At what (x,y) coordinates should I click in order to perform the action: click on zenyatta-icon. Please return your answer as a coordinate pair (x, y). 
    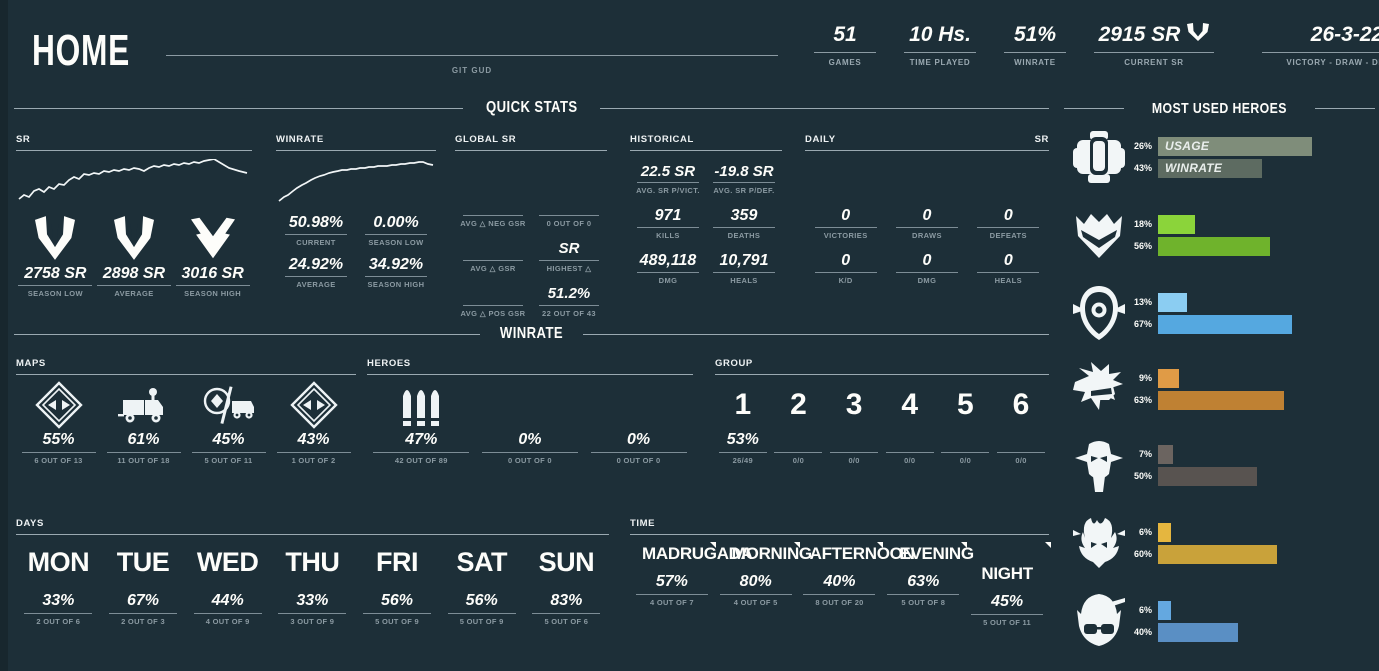
    Looking at the image, I should click on (1099, 313).